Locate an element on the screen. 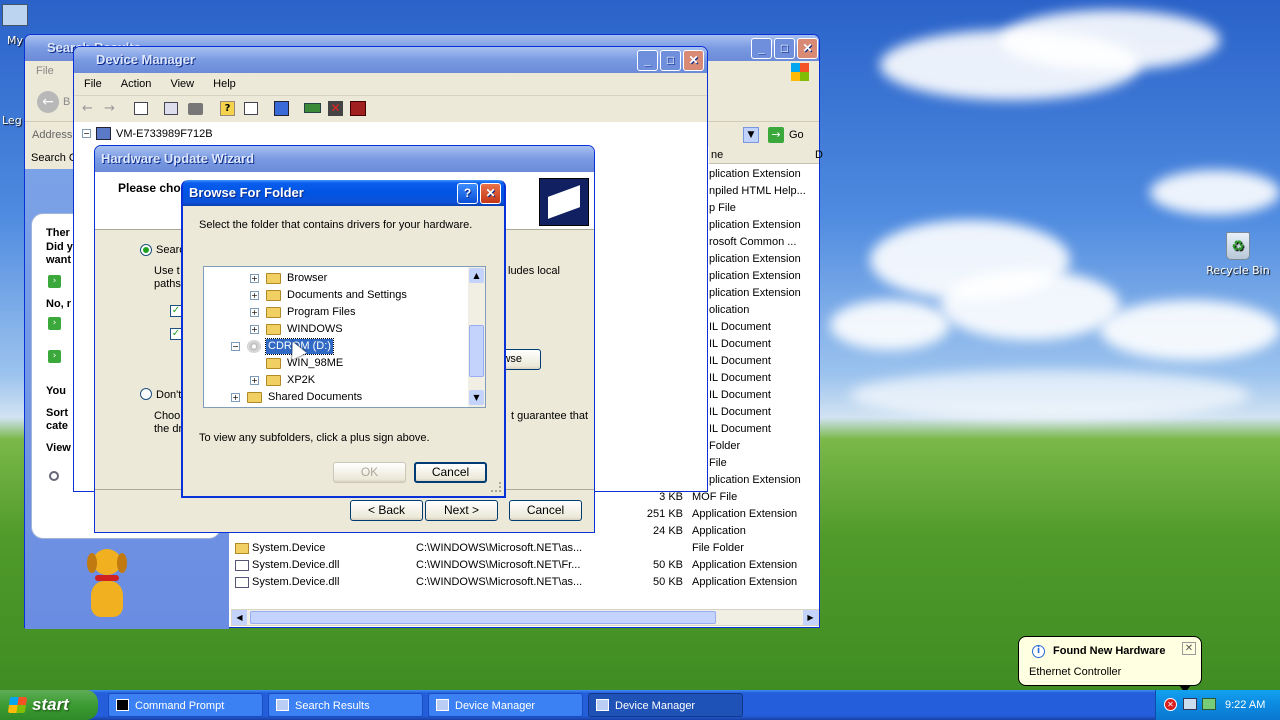  search-dog-icon is located at coordinates (107, 585).